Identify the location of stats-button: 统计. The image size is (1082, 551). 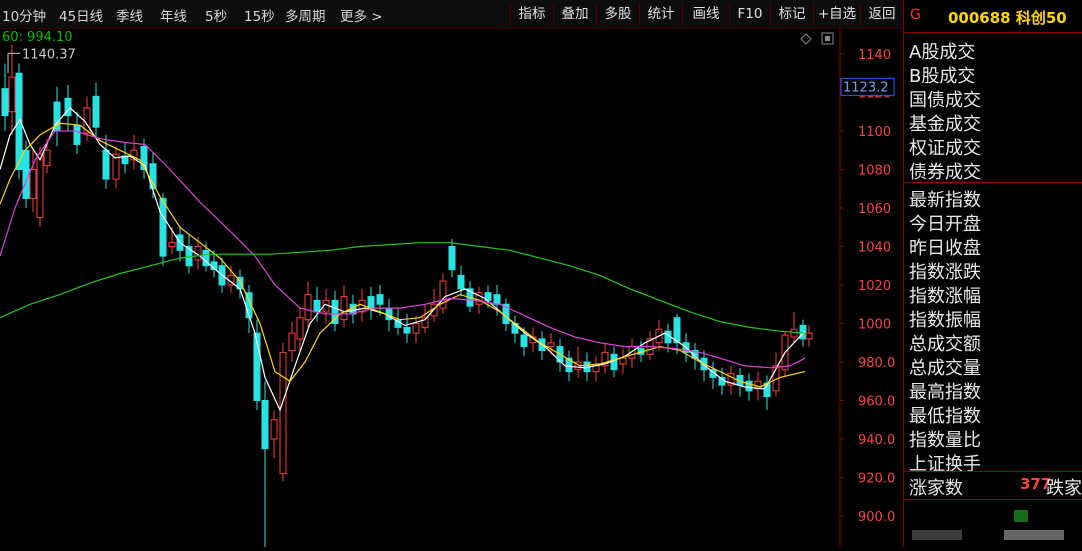
(660, 14).